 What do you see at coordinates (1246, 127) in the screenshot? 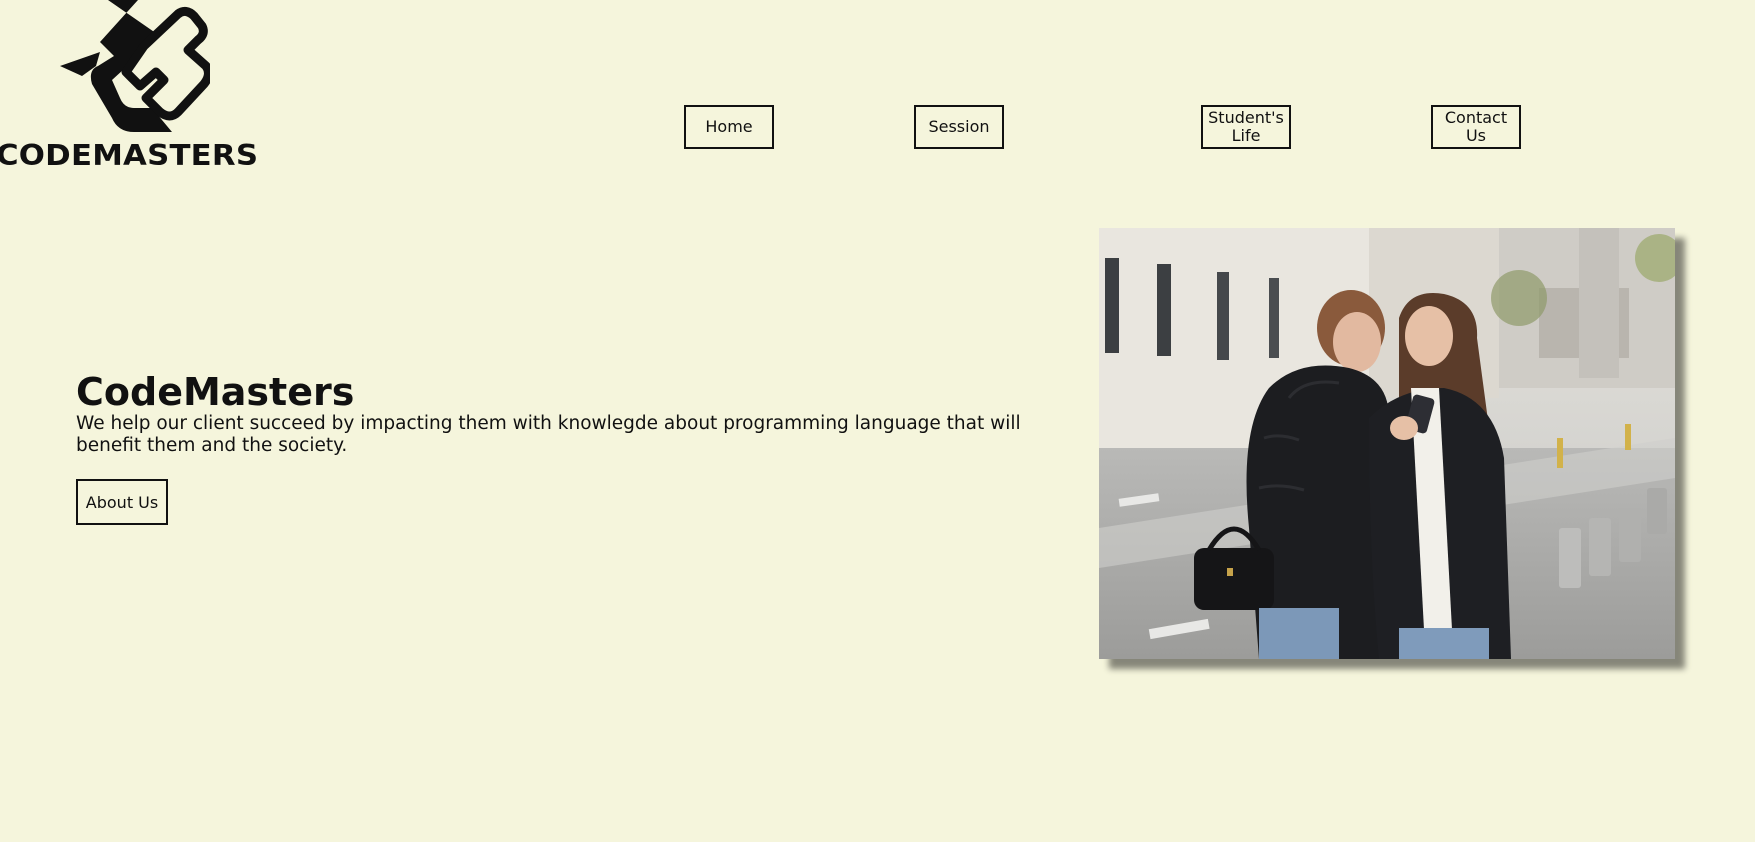
I see `nav-students-life-button: Student's Life` at bounding box center [1246, 127].